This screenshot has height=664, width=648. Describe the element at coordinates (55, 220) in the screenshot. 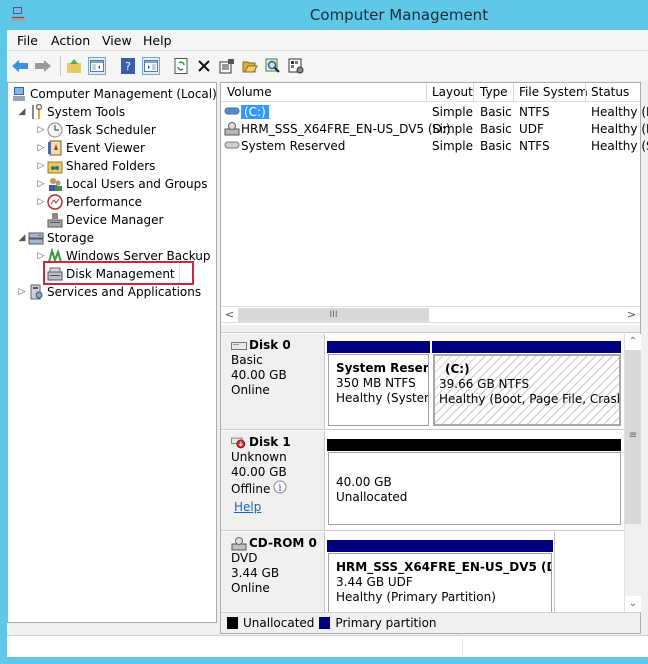

I see `device-manager-icon` at that location.